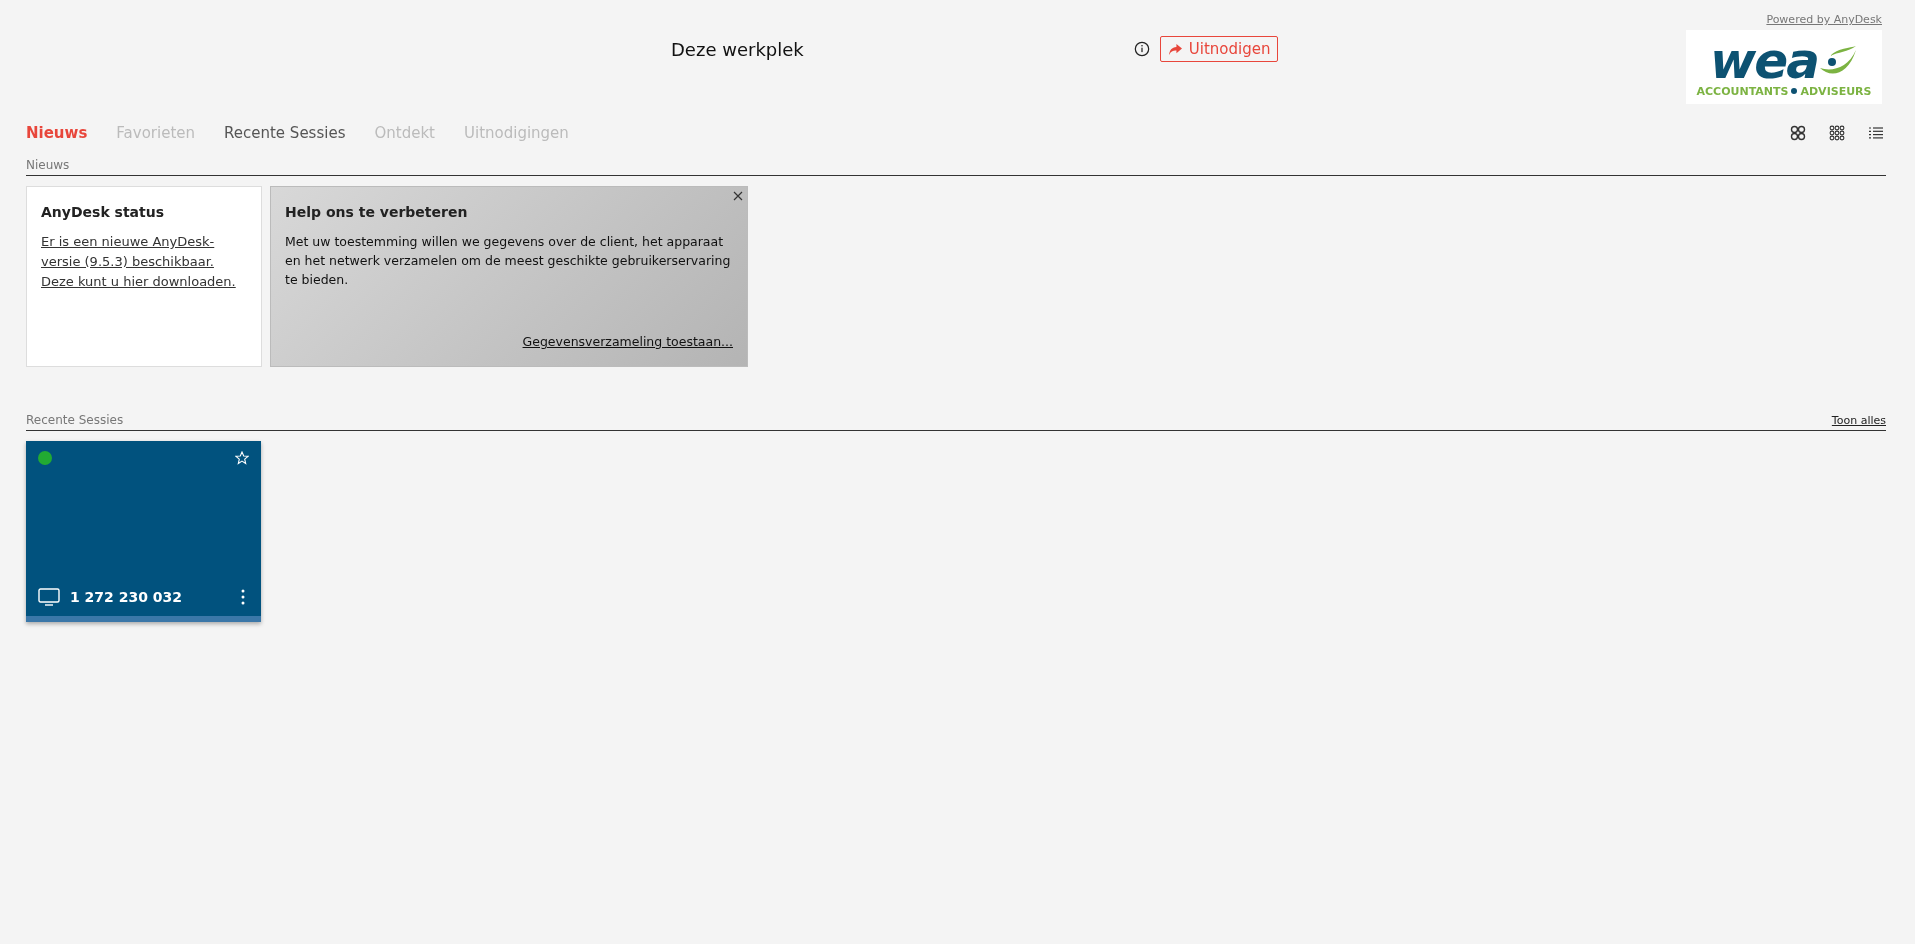 The height and width of the screenshot is (944, 1915). I want to click on session-tile: 1 272 230 032, so click(143, 531).